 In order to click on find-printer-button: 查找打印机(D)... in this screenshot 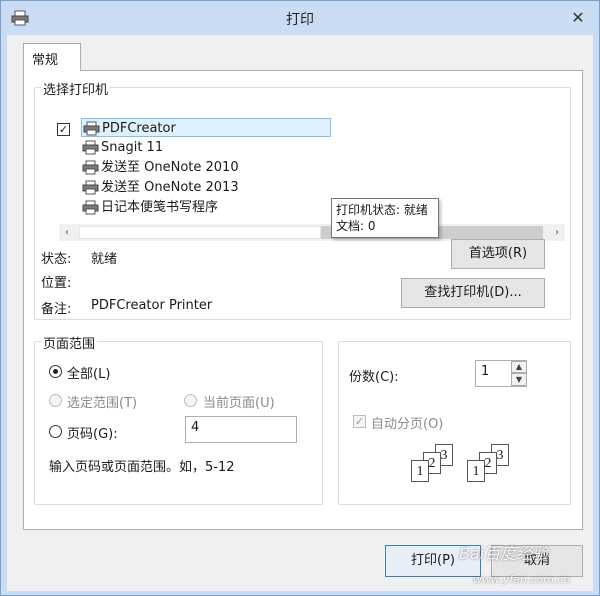, I will do `click(473, 293)`.